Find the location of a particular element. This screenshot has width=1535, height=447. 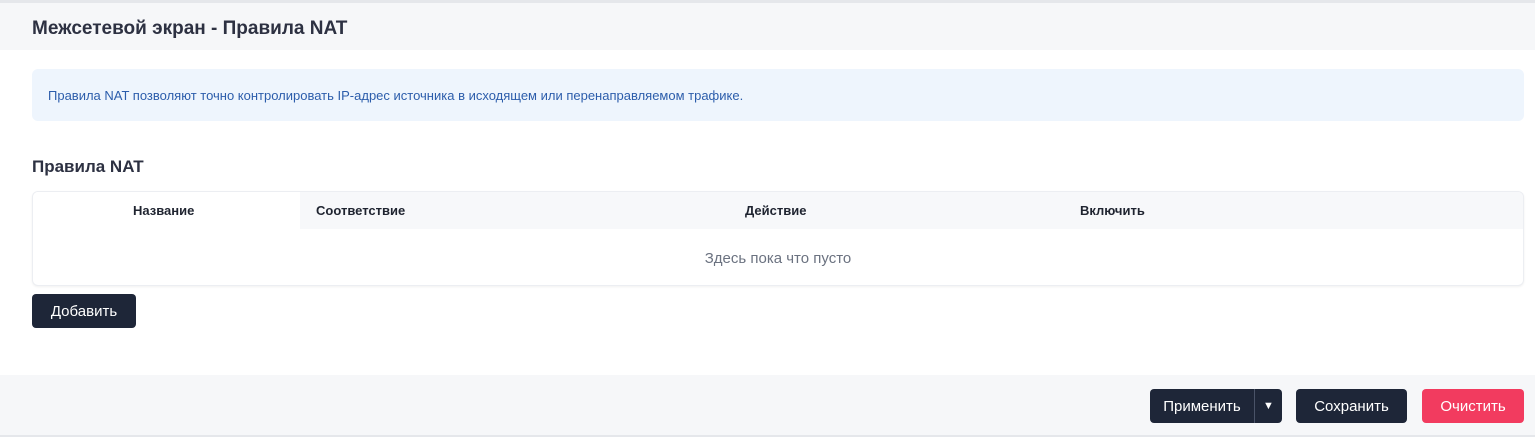

column-header-name: Название is located at coordinates (163, 210).